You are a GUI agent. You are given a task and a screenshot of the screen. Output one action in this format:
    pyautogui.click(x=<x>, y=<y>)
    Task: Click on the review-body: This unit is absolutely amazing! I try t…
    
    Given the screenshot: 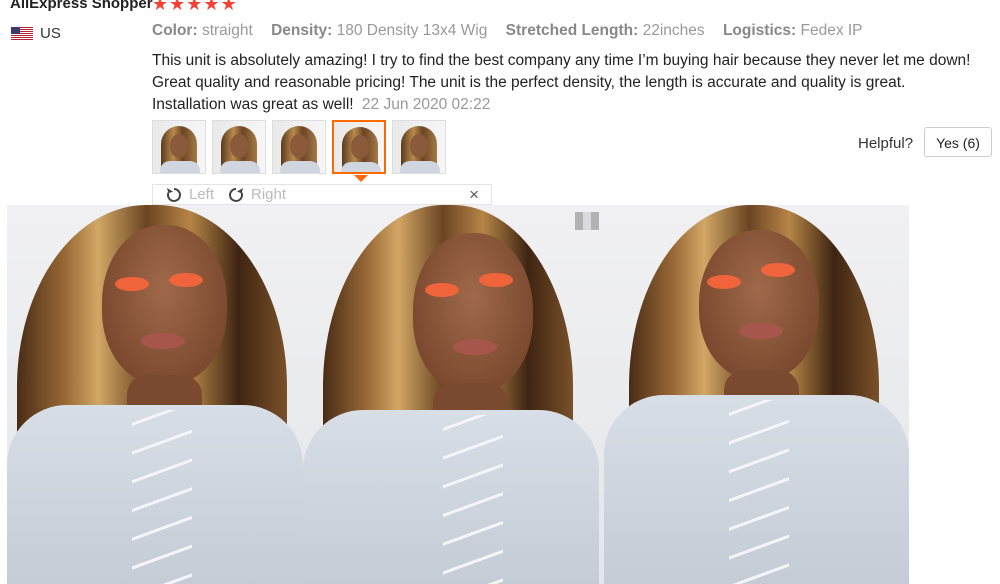 What is the action you would take?
    pyautogui.click(x=562, y=83)
    